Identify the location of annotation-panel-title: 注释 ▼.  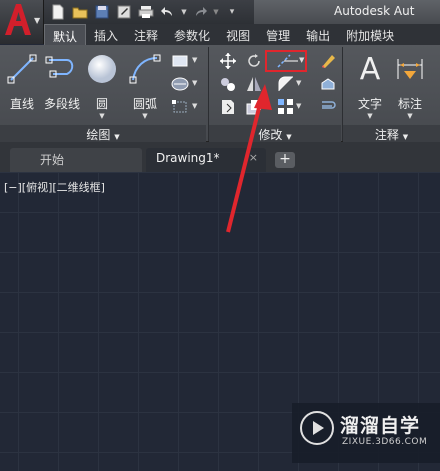
(391, 133).